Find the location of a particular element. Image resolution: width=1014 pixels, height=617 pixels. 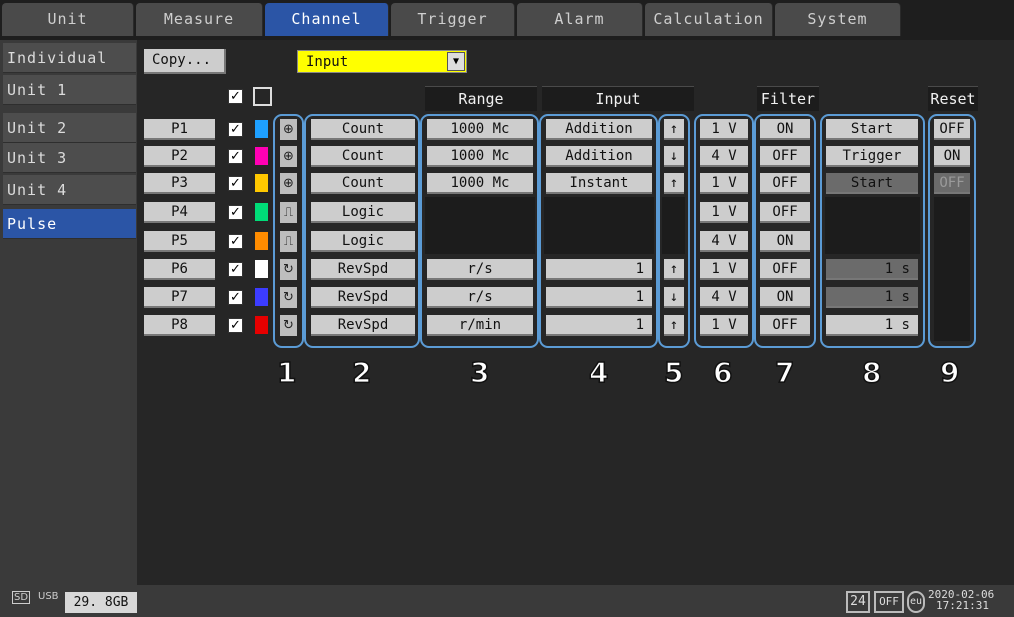

tab-measure: Measure is located at coordinates (199, 19).